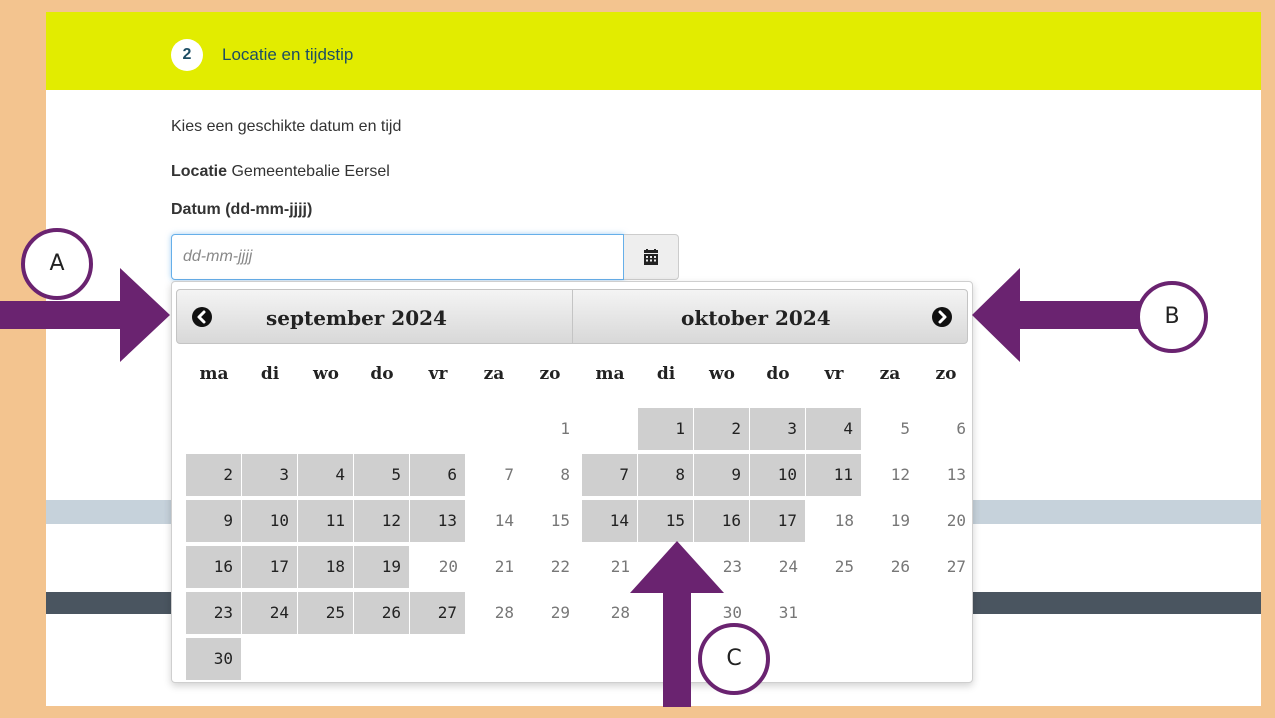  I want to click on calendar-day-available: 19, so click(381, 567).